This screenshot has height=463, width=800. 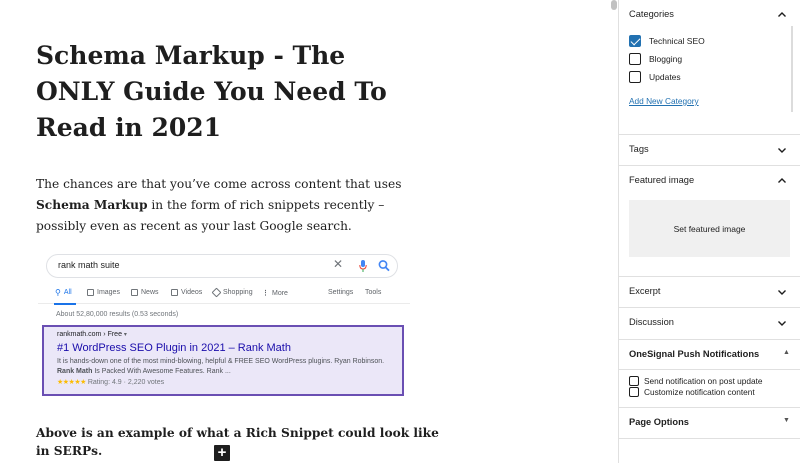 What do you see at coordinates (363, 266) in the screenshot?
I see `microphone-icon` at bounding box center [363, 266].